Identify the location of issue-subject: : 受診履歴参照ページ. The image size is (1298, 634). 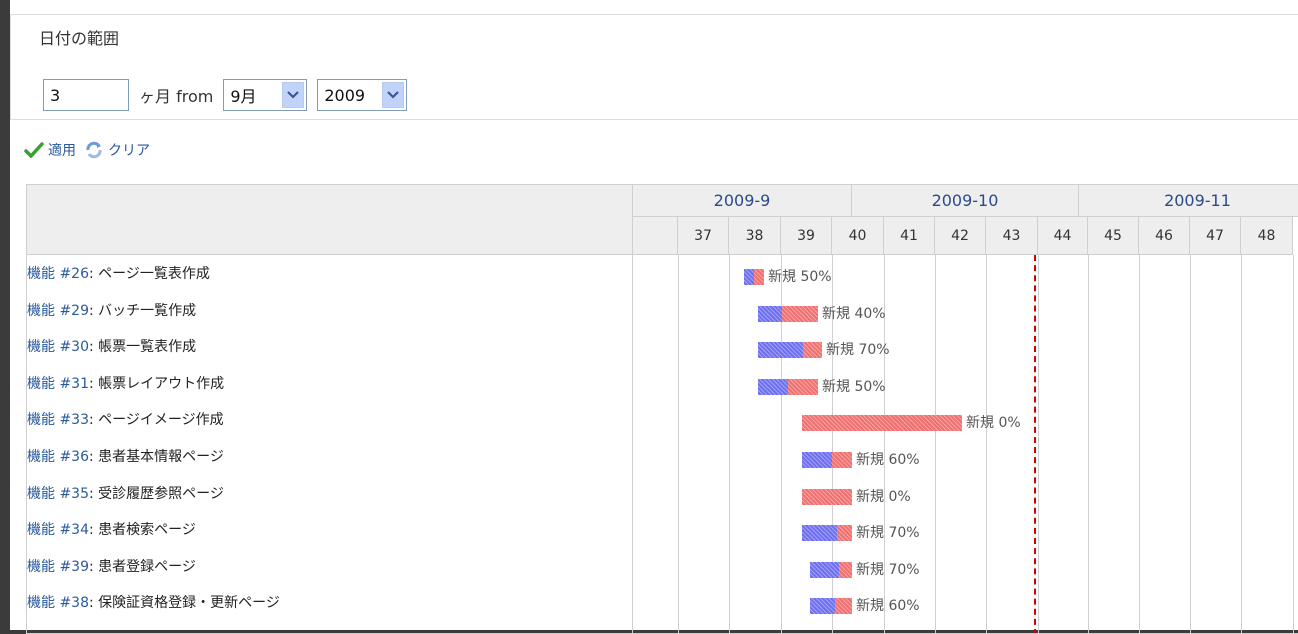
(156, 493).